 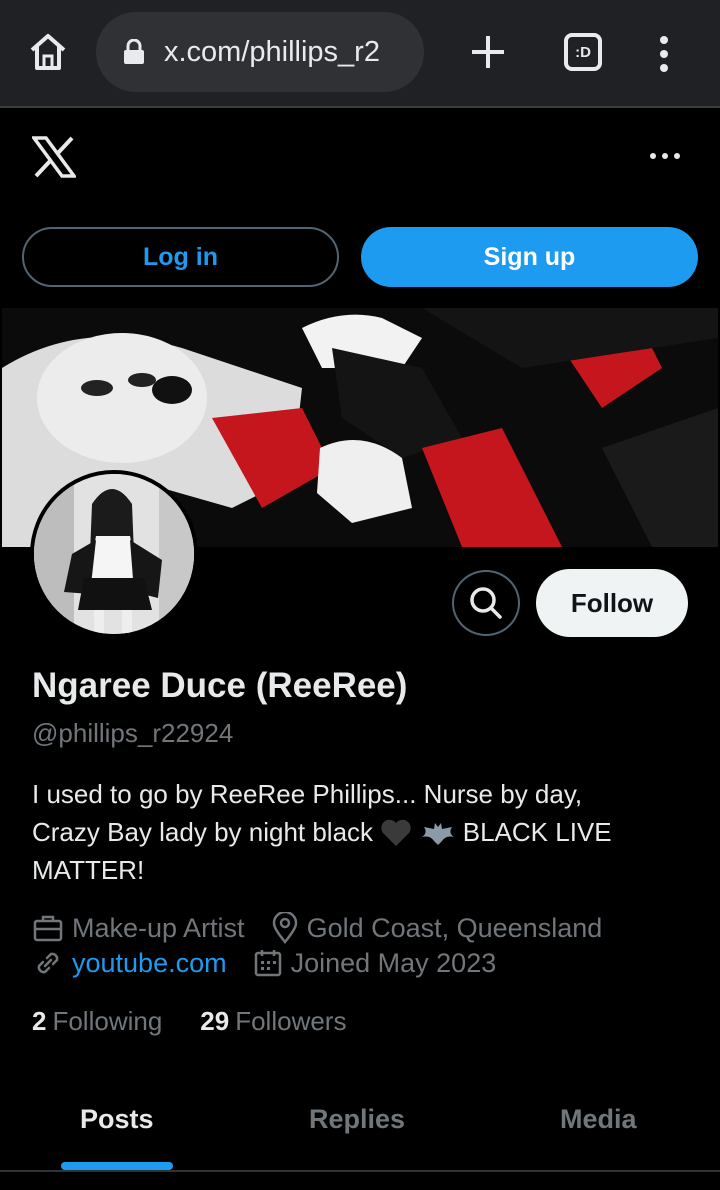 I want to click on followers-stat: 29 Followers, so click(x=273, y=1021).